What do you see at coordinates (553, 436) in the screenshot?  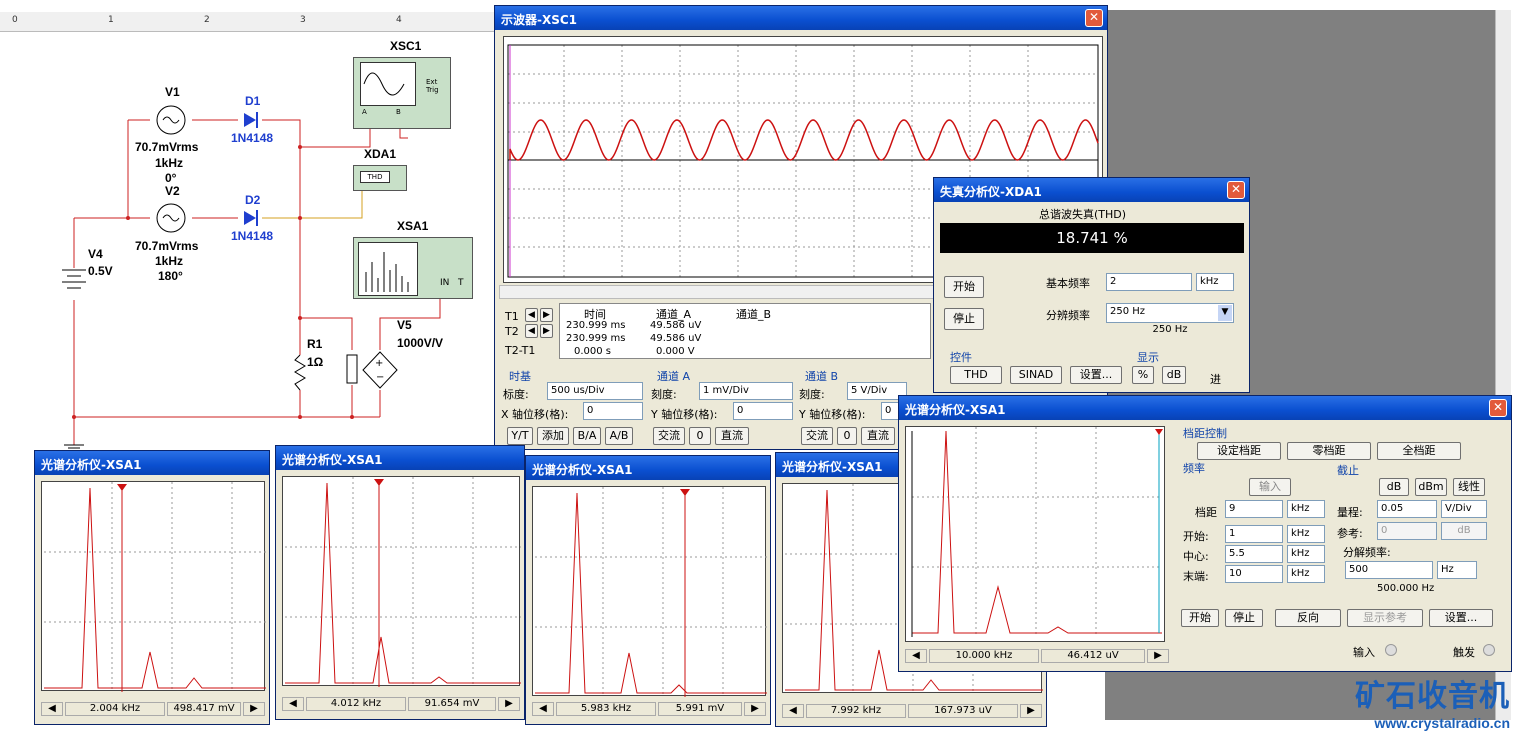 I see `add-button: 添加` at bounding box center [553, 436].